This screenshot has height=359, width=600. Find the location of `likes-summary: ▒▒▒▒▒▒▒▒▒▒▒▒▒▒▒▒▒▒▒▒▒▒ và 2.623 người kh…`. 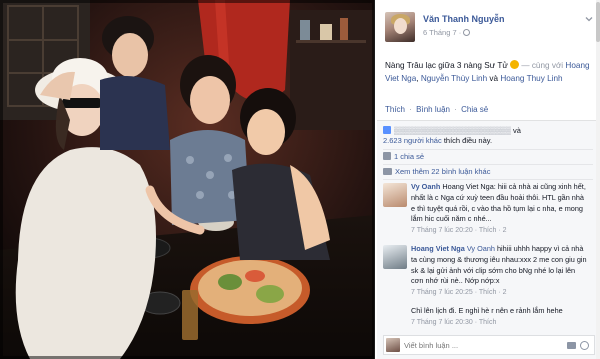

likes-summary: ▒▒▒▒▒▒▒▒▒▒▒▒▒▒▒▒▒▒▒▒▒▒ và 2.623 người kh… is located at coordinates (488, 136).